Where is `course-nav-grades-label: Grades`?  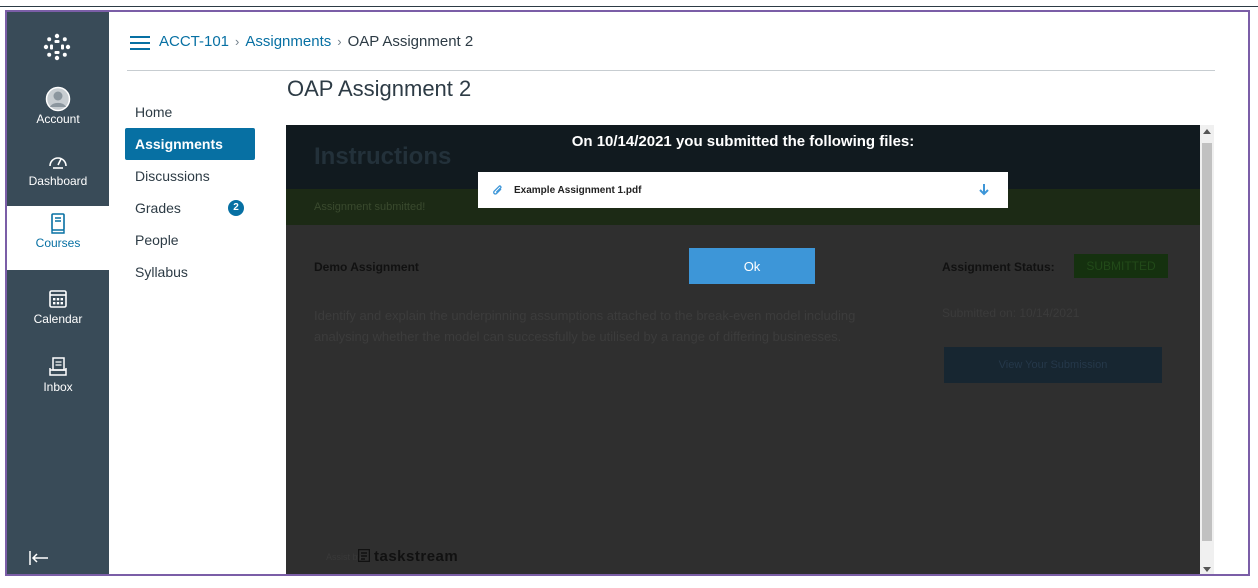 course-nav-grades-label: Grades is located at coordinates (158, 208).